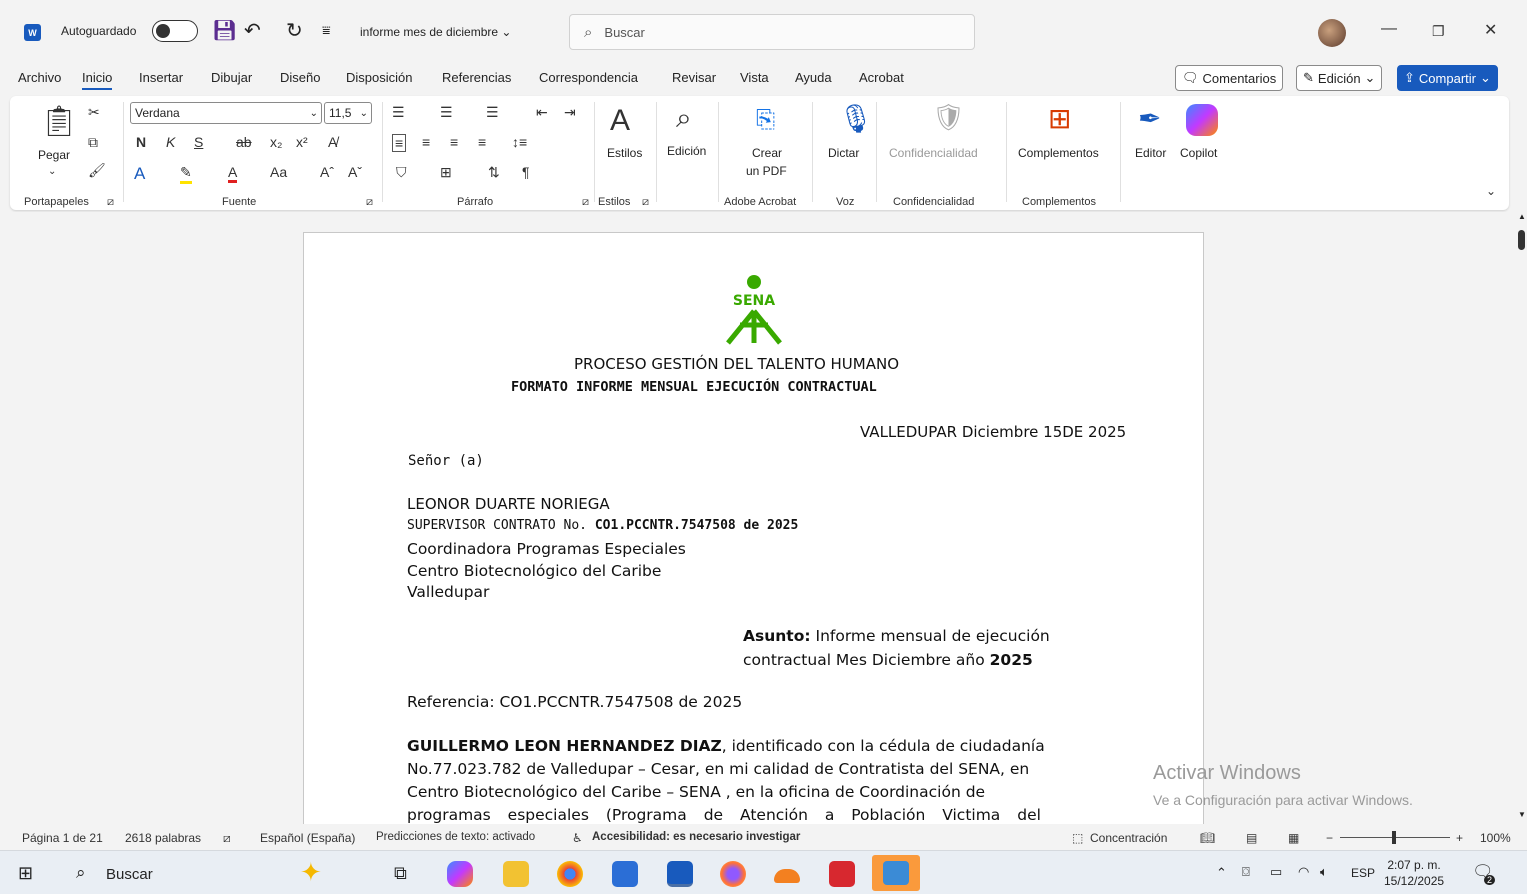  I want to click on font-color-icon: A, so click(233, 173).